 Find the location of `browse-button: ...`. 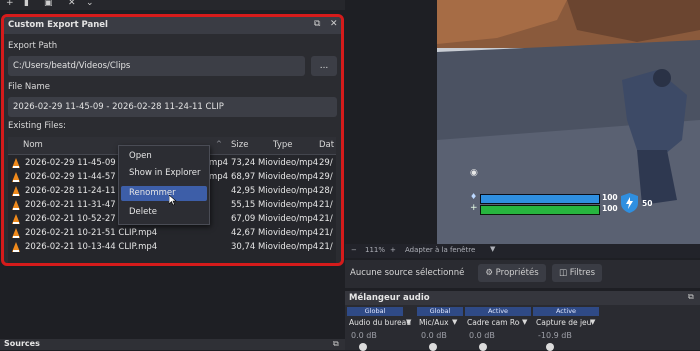

browse-button: ... is located at coordinates (324, 66).